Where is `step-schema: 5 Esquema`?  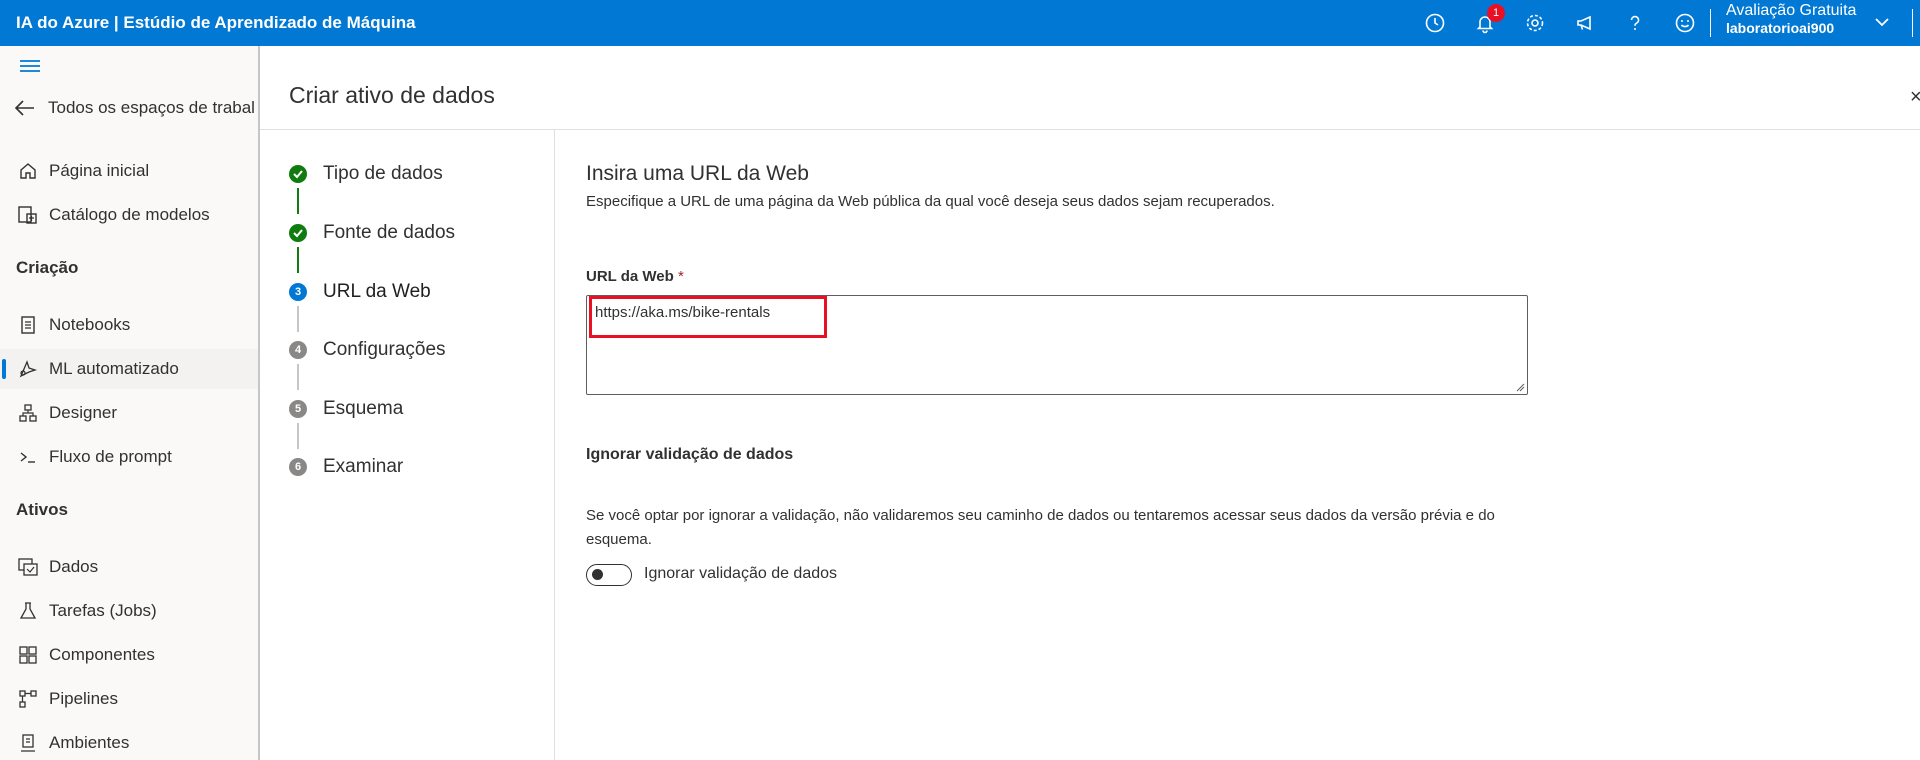 step-schema: 5 Esquema is located at coordinates (346, 409).